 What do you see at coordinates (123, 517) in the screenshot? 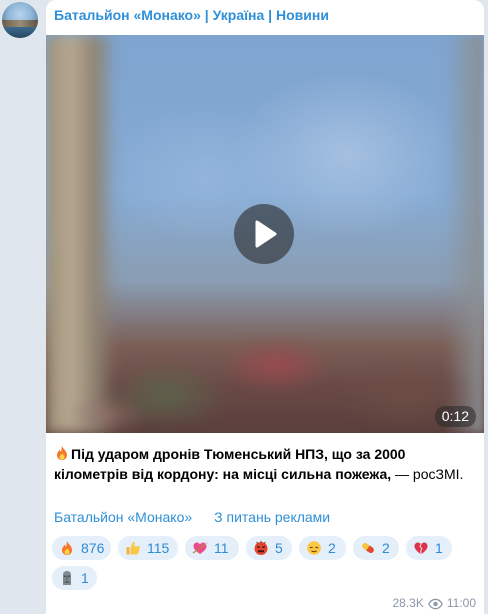
I see `channel-link: Батальйон «Монако»` at bounding box center [123, 517].